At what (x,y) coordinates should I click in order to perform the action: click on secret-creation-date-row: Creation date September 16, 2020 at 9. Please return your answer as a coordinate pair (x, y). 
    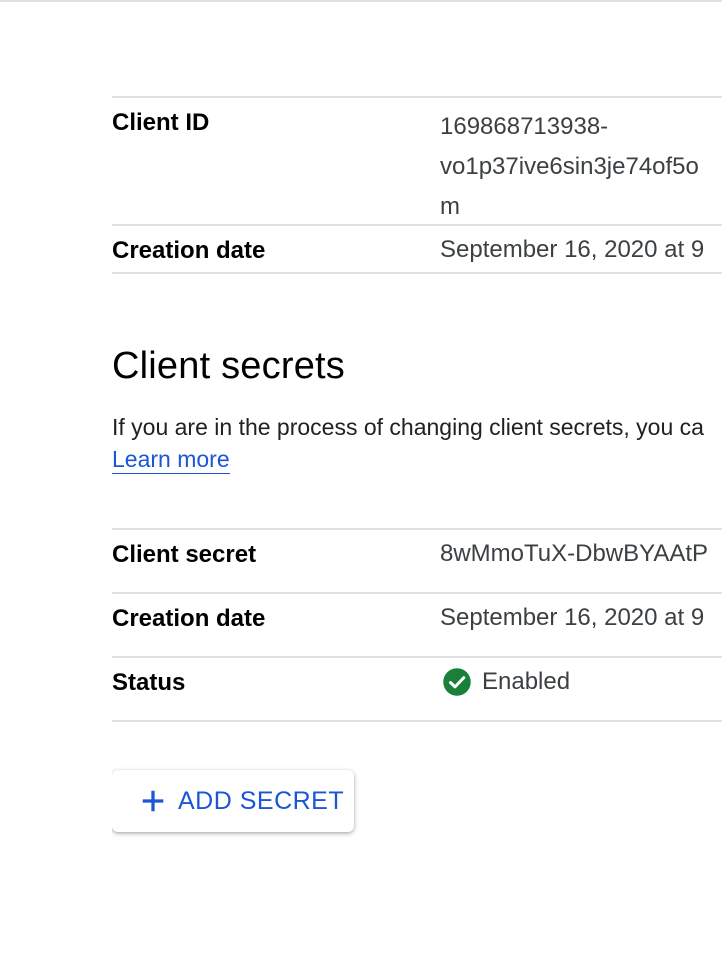
    Looking at the image, I should click on (417, 624).